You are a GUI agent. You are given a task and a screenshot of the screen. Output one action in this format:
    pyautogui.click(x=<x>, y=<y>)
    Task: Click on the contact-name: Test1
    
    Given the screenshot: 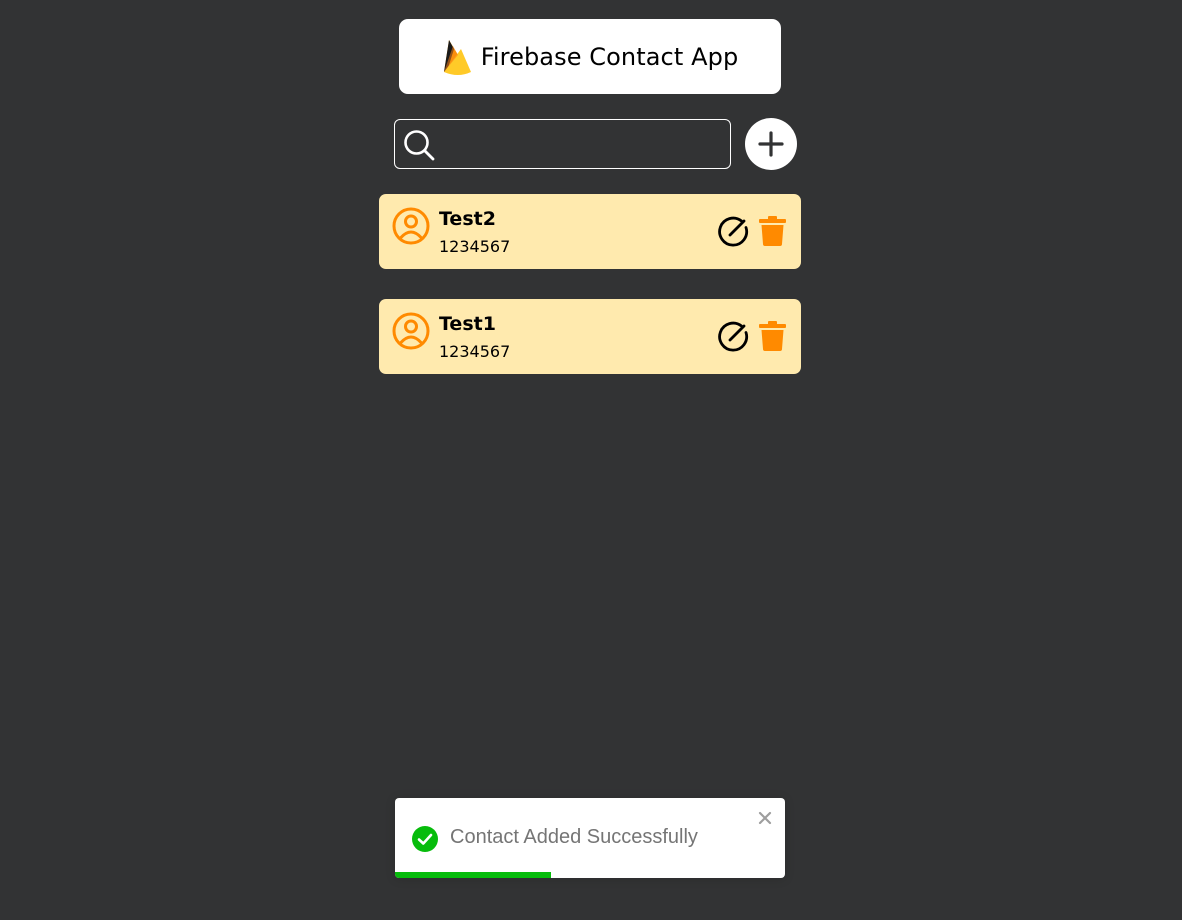 What is the action you would take?
    pyautogui.click(x=467, y=324)
    